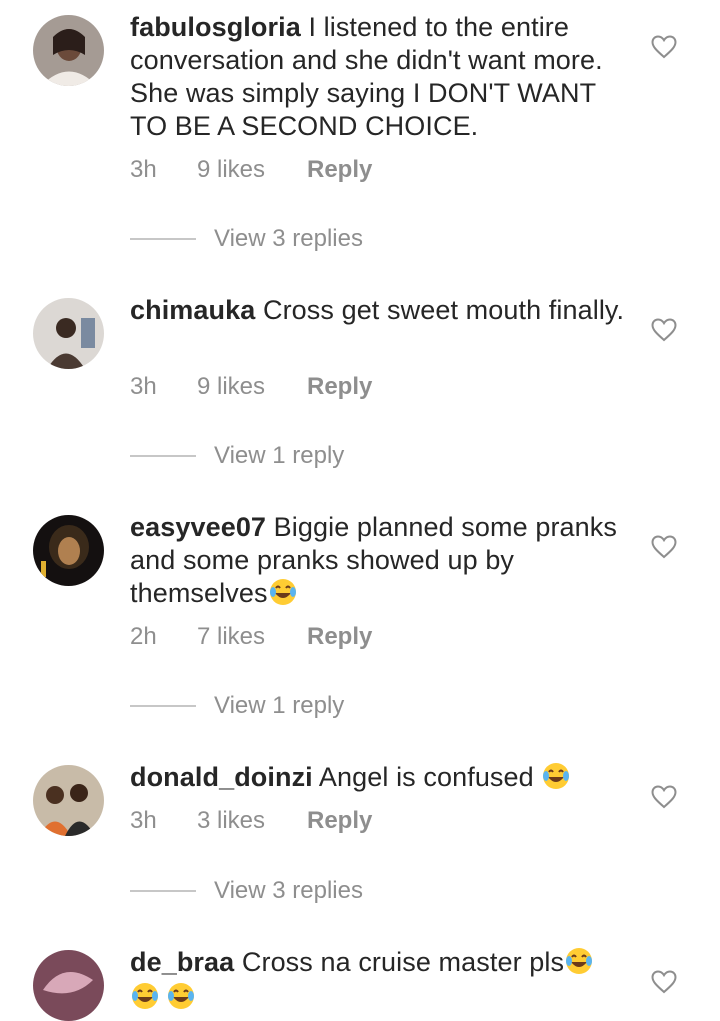 The width and height of the screenshot is (720, 1021). Describe the element at coordinates (163, 996) in the screenshot. I see `emoji-row` at that location.